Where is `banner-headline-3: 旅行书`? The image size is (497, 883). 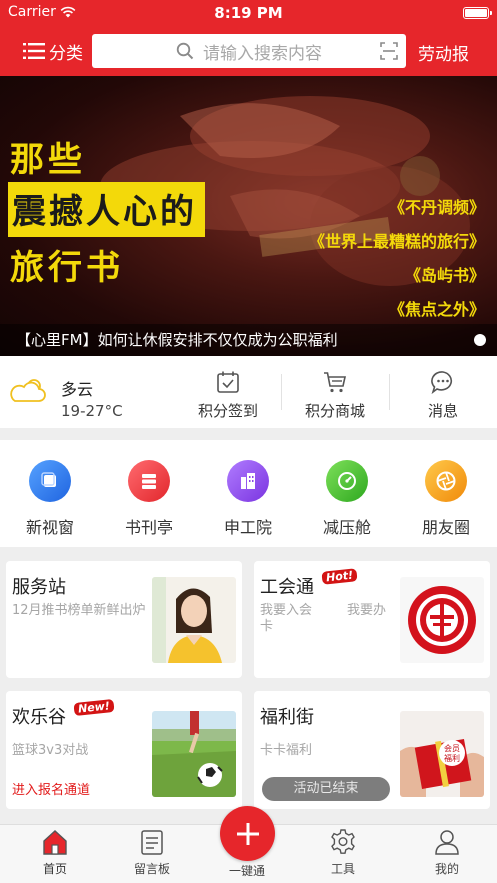 banner-headline-3: 旅行书 is located at coordinates (67, 268).